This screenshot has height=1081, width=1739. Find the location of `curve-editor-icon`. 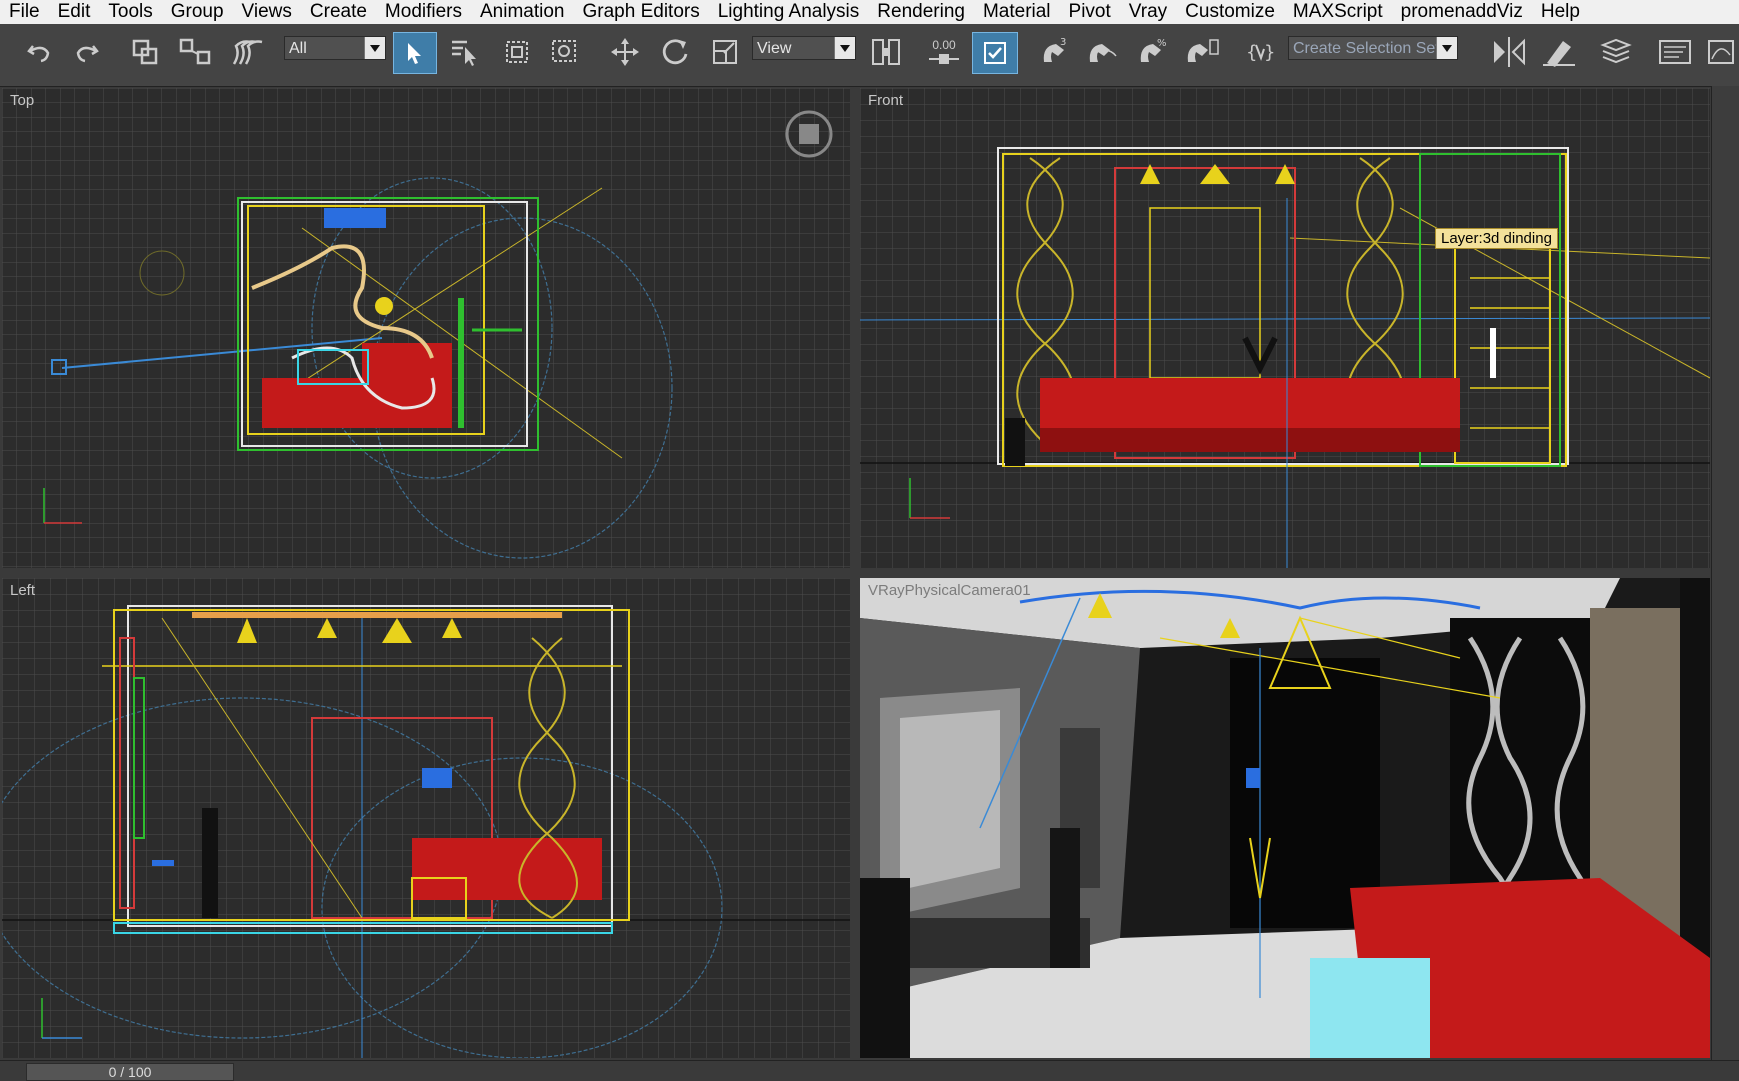

curve-editor-icon is located at coordinates (1721, 52).